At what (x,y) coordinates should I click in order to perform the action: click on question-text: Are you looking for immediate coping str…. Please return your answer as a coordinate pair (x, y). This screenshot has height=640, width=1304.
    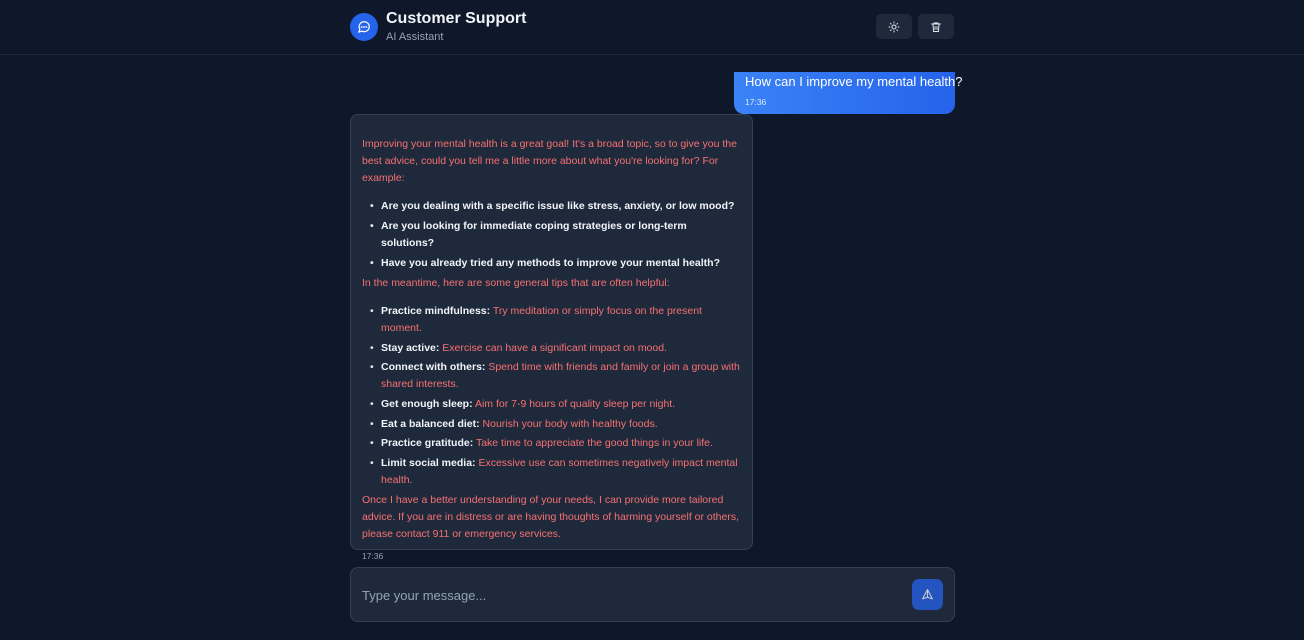
    Looking at the image, I should click on (534, 234).